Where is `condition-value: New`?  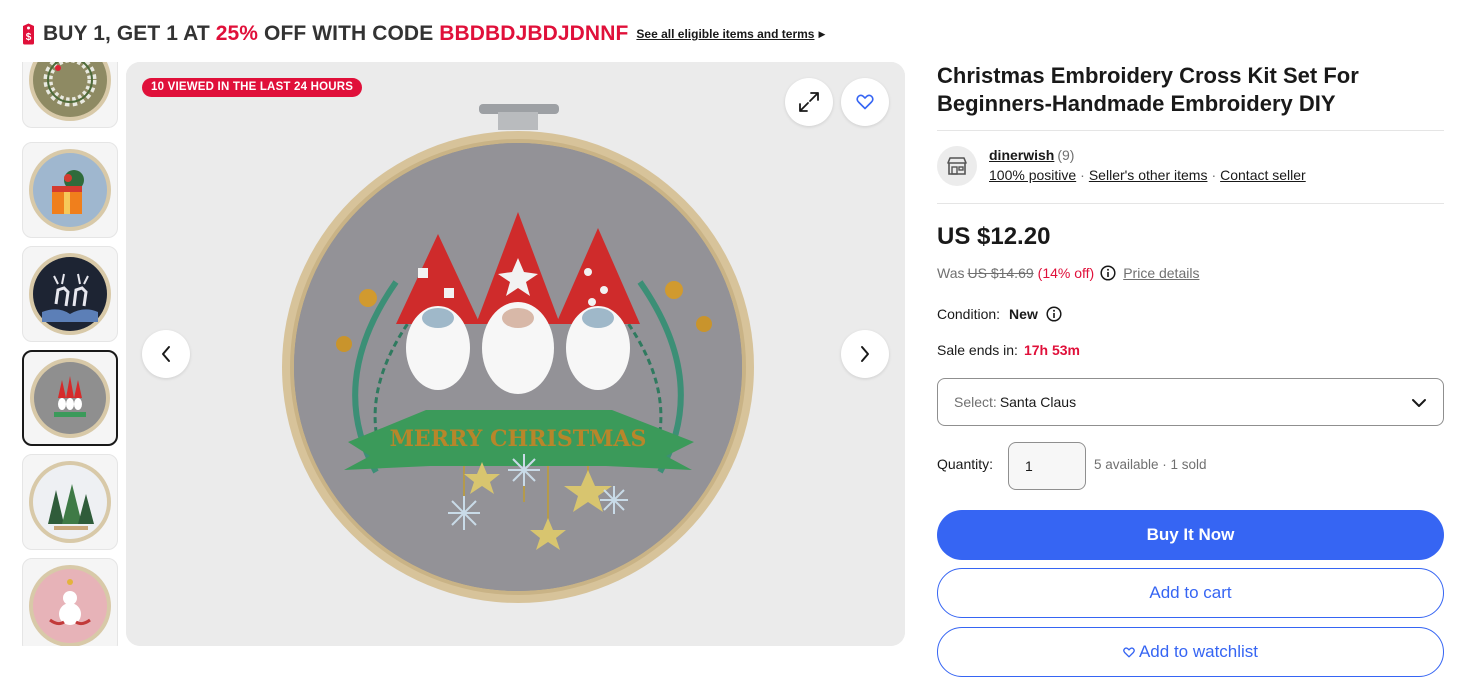
condition-value: New is located at coordinates (1023, 314).